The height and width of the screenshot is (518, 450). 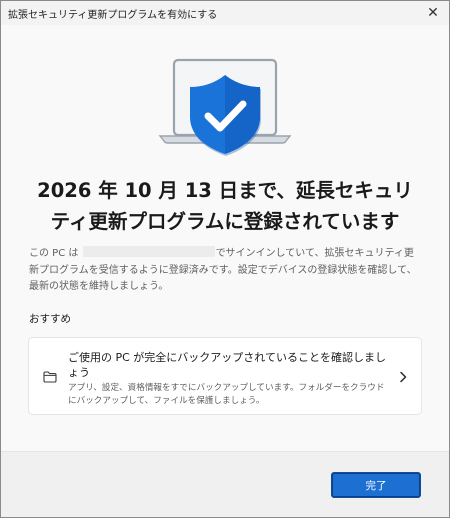 I want to click on laptop-with-shield-check-icon, so click(x=225, y=107).